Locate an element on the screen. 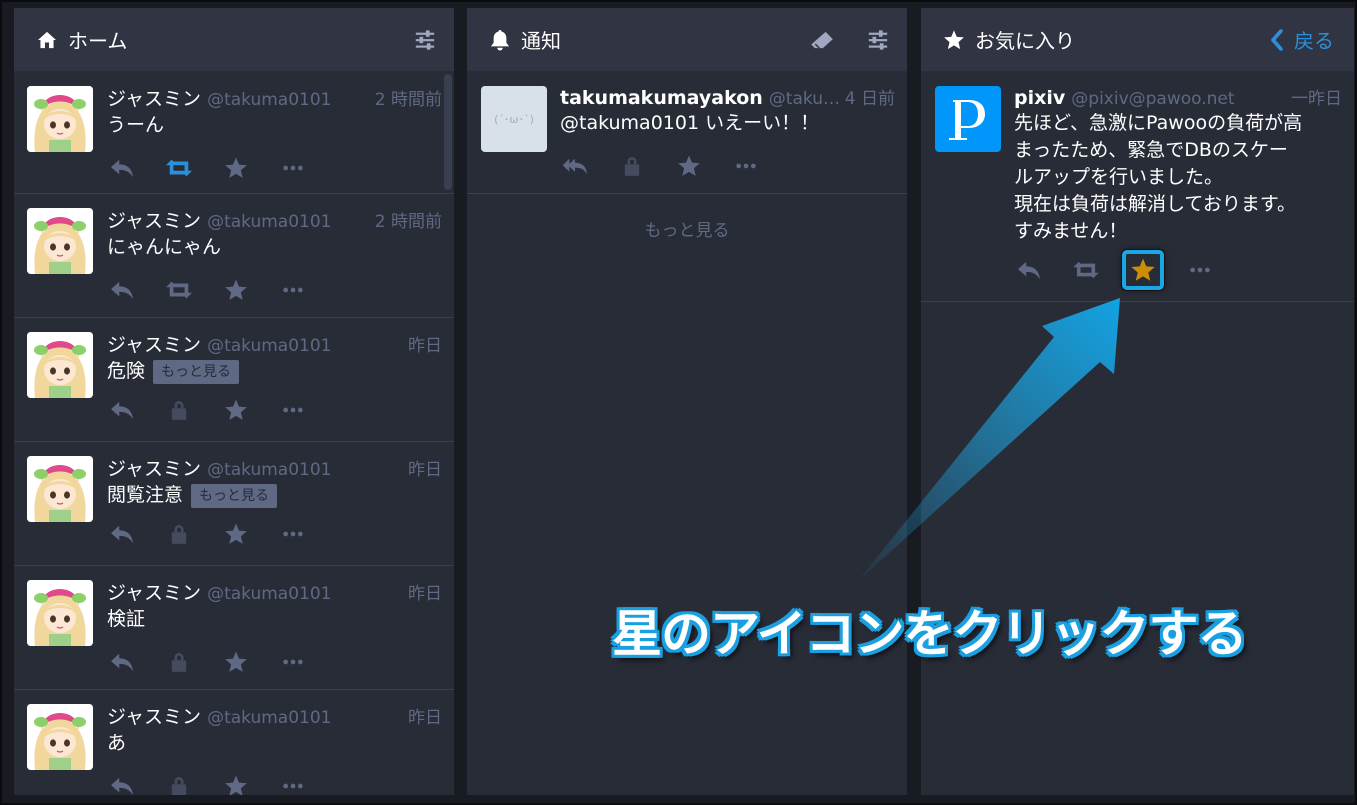 The height and width of the screenshot is (805, 1357). home-status-item: ジャスミン @takuma0101 昨日 閲覧注意 もっと見る is located at coordinates (234, 504).